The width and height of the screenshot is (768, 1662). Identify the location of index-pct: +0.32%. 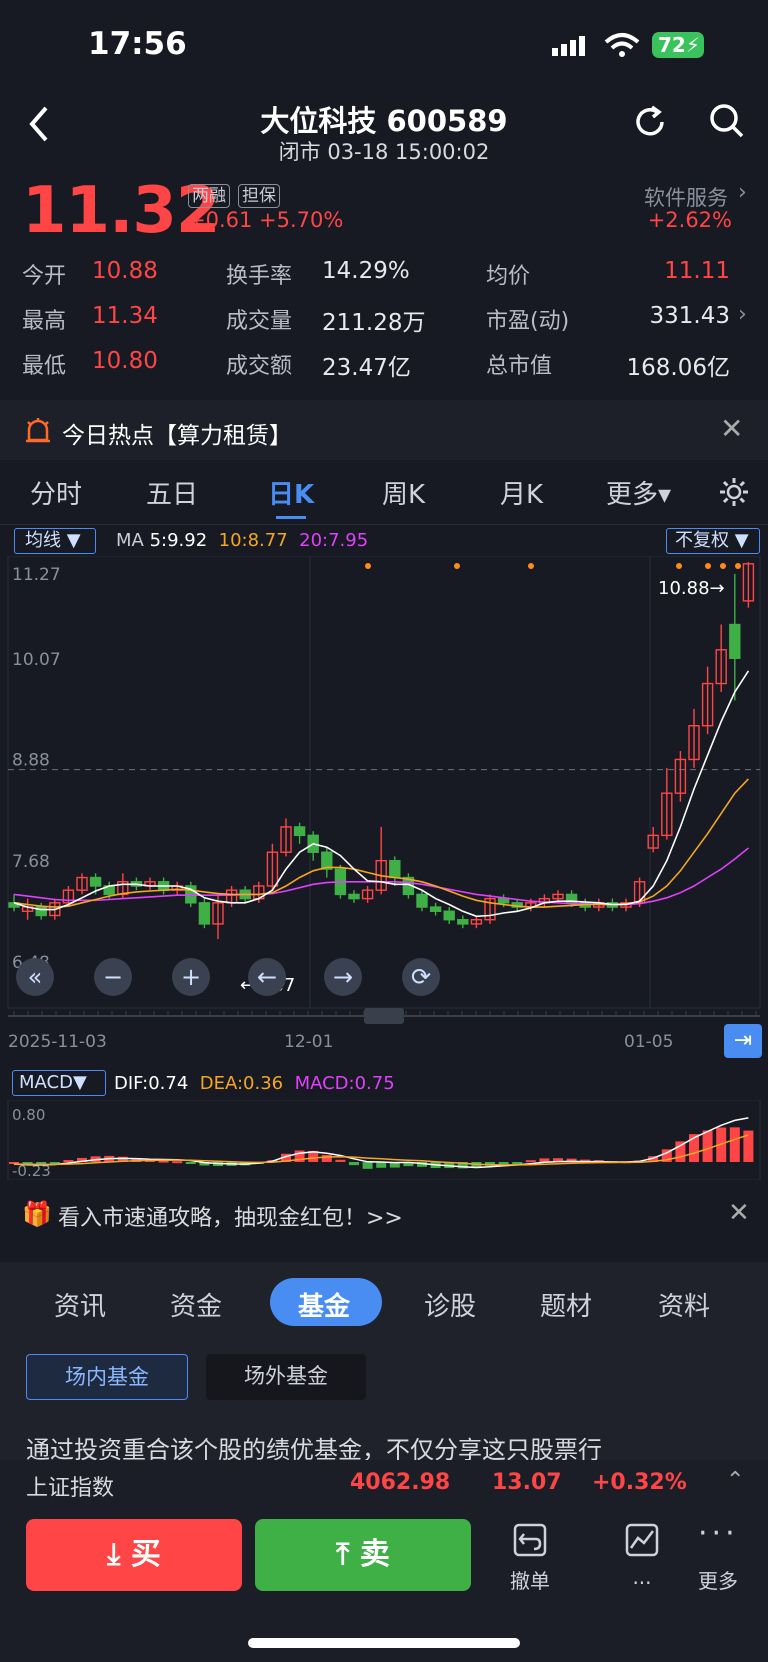
(639, 1482).